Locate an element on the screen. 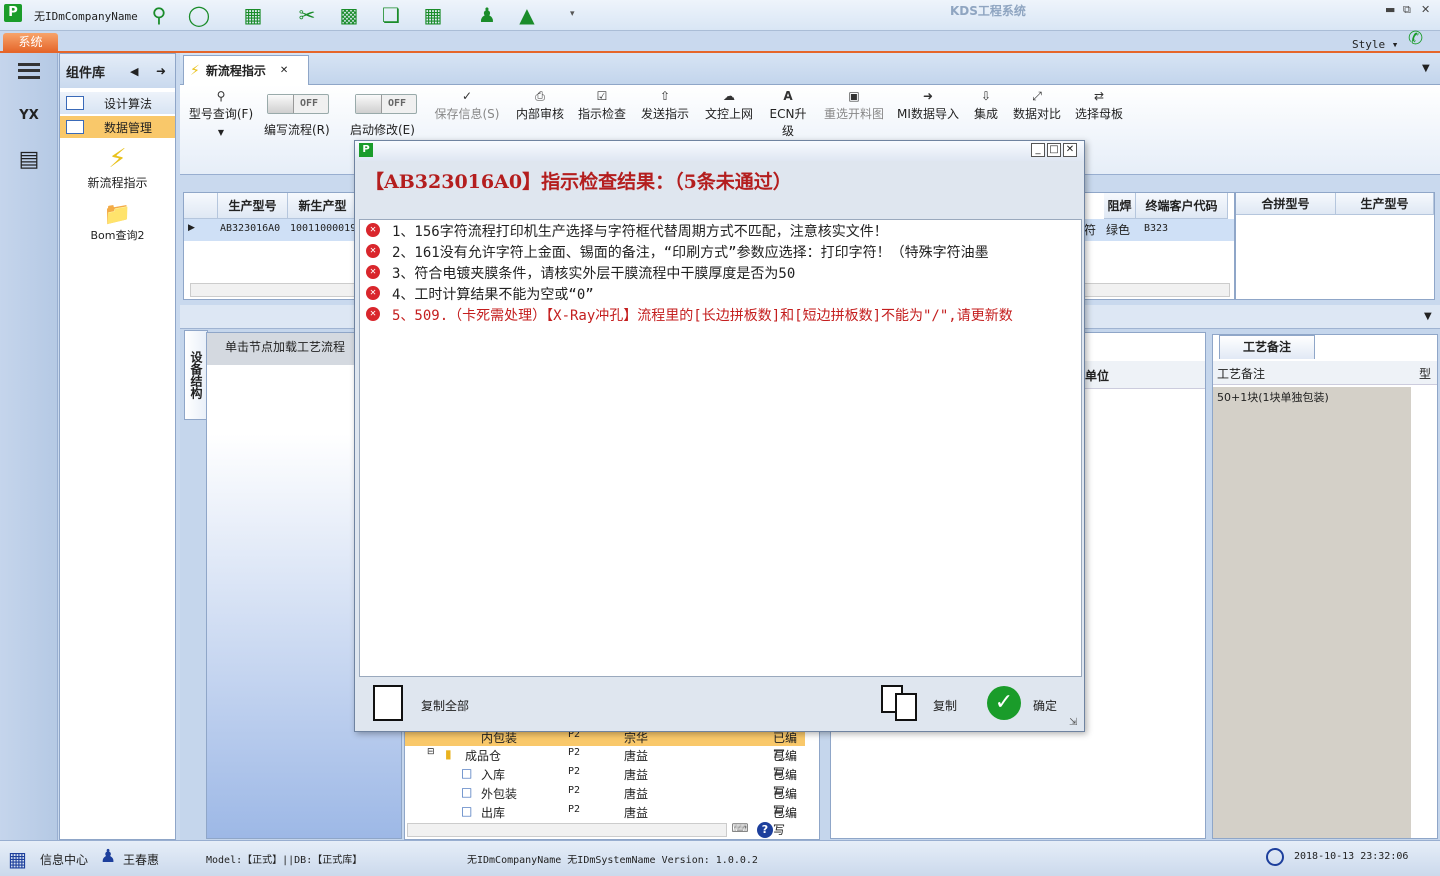 The image size is (1440, 876). splitter is located at coordinates (1235, 246).